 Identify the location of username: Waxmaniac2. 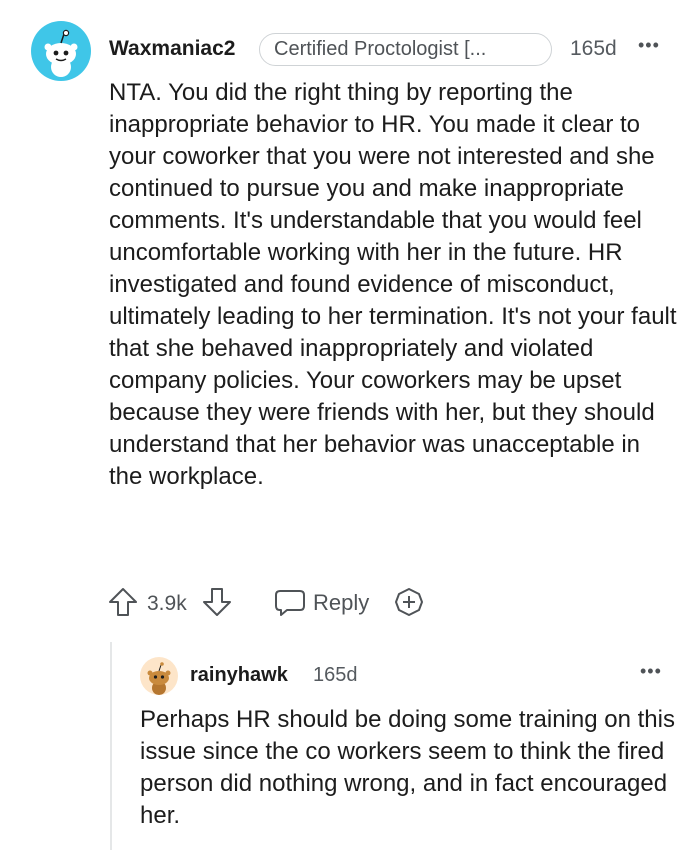
(172, 49).